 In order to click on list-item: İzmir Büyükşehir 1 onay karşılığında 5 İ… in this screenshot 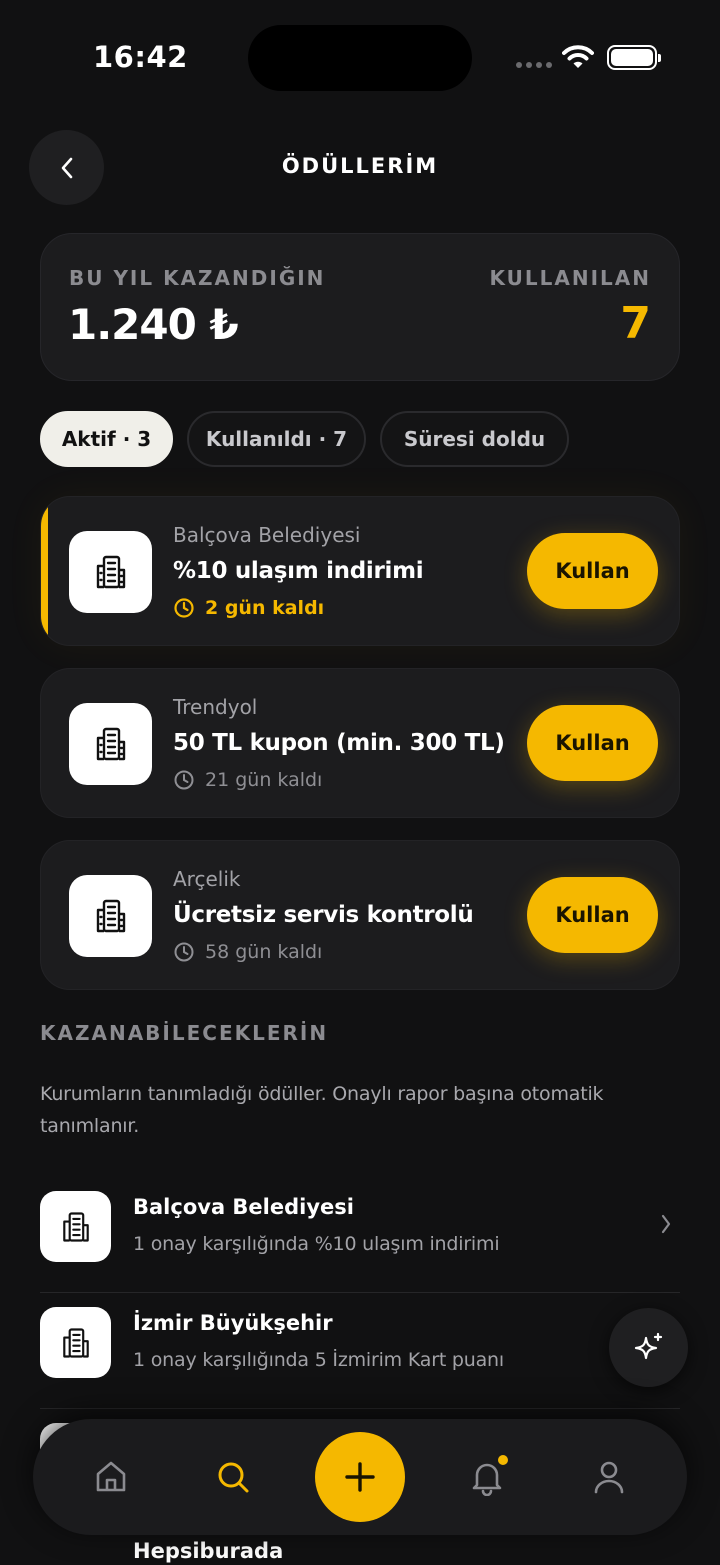, I will do `click(360, 1351)`.